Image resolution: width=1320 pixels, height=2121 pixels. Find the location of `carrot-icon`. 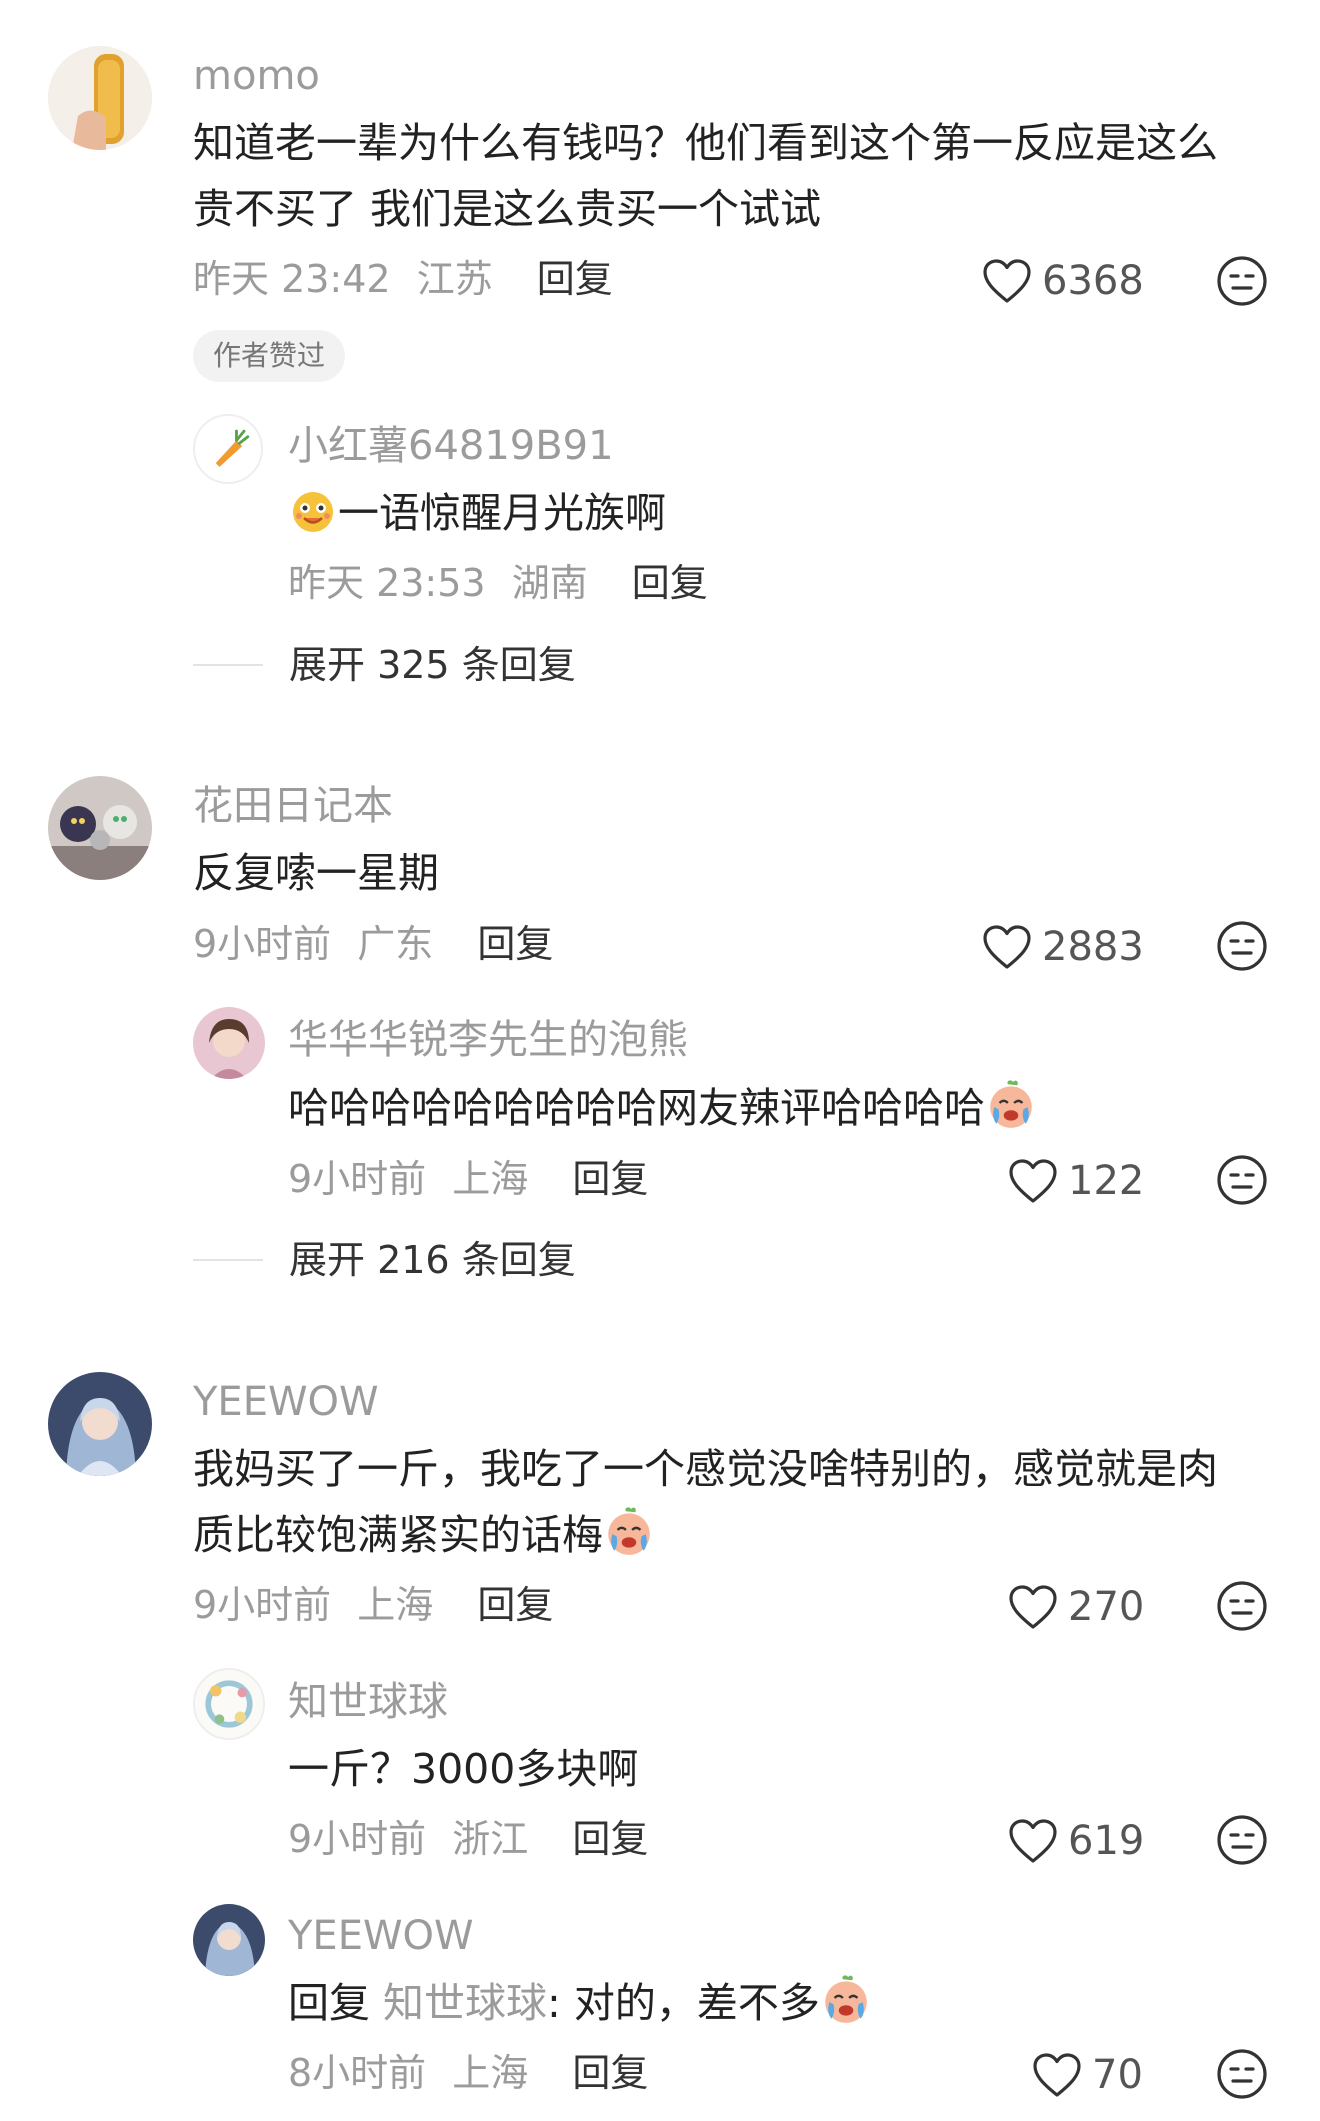

carrot-icon is located at coordinates (232, 448).